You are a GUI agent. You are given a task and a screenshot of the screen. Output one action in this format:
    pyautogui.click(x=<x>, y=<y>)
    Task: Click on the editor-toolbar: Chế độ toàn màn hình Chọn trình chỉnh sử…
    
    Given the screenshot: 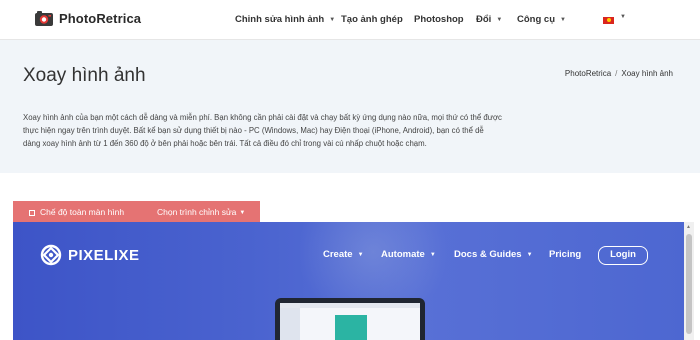 What is the action you would take?
    pyautogui.click(x=136, y=211)
    